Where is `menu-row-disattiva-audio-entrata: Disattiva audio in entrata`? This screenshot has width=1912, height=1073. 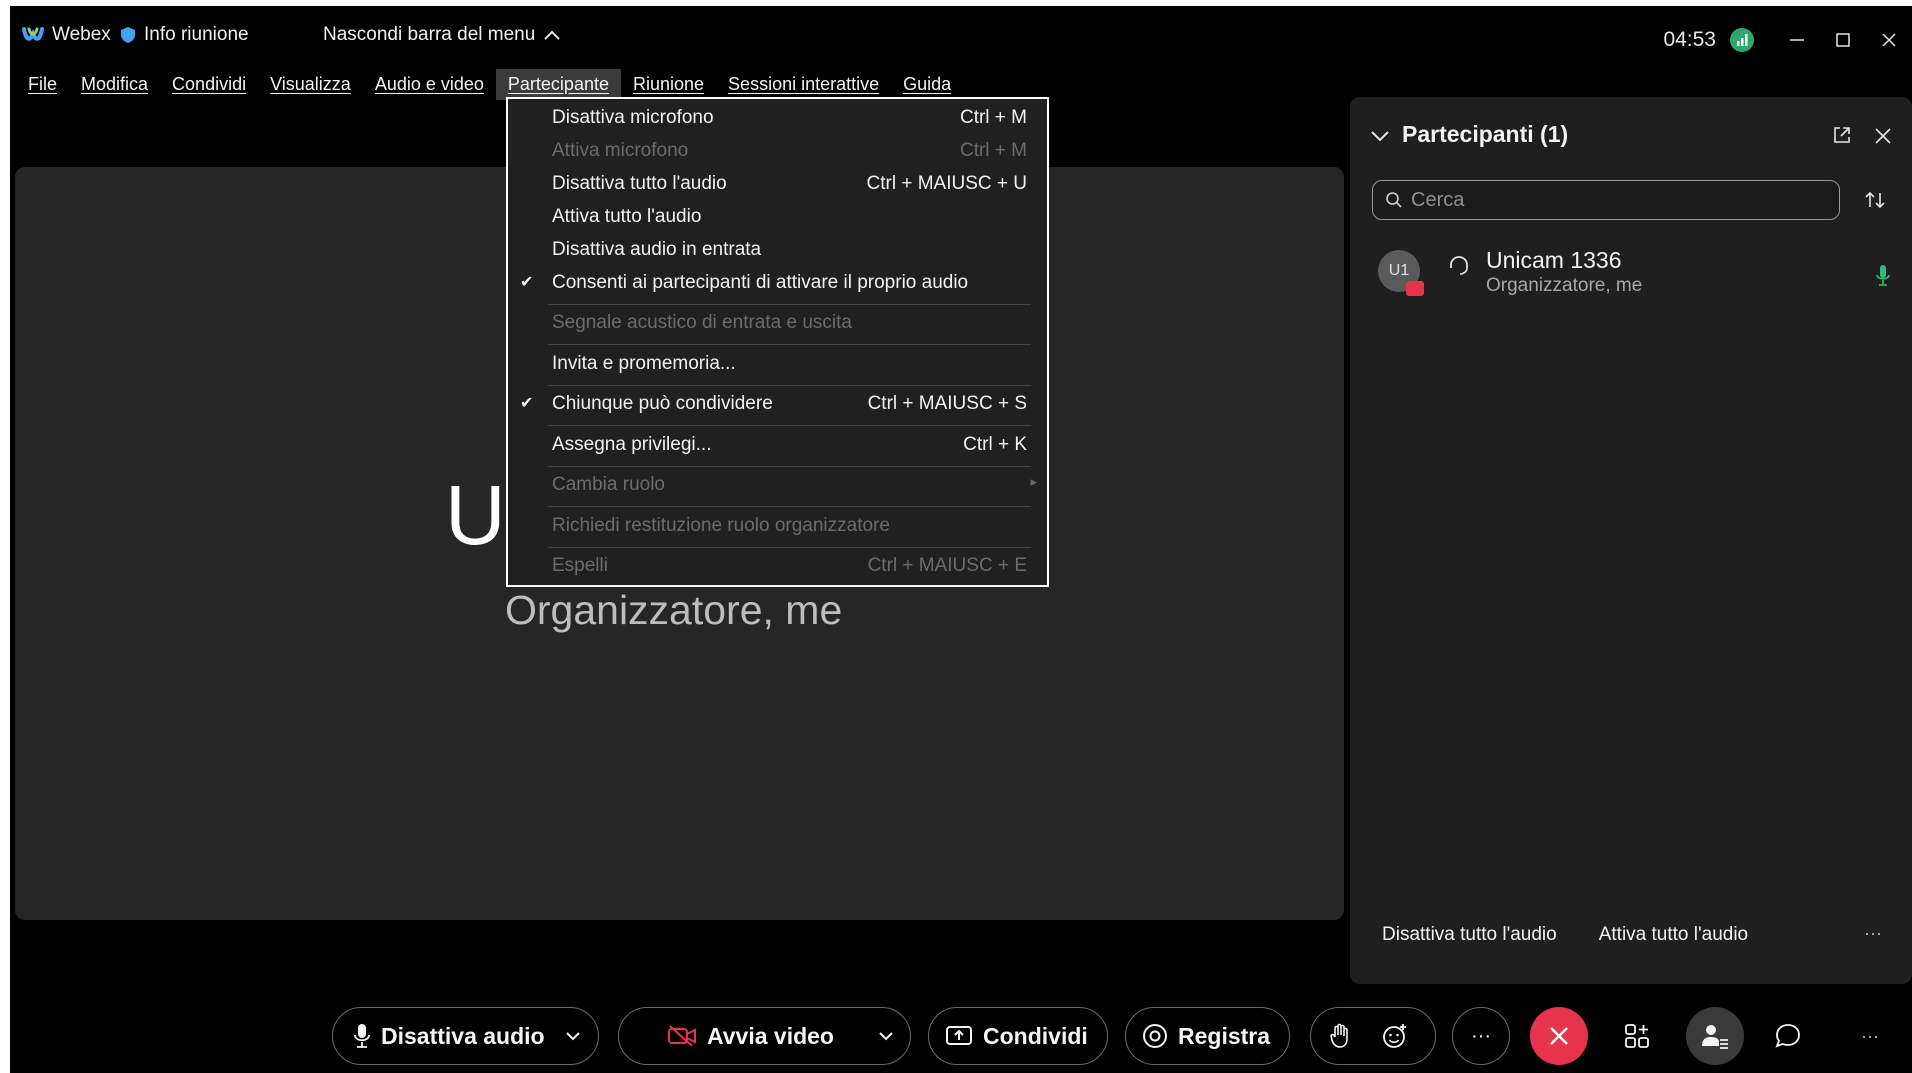
menu-row-disattiva-audio-entrata: Disattiva audio in entrata is located at coordinates (777, 251).